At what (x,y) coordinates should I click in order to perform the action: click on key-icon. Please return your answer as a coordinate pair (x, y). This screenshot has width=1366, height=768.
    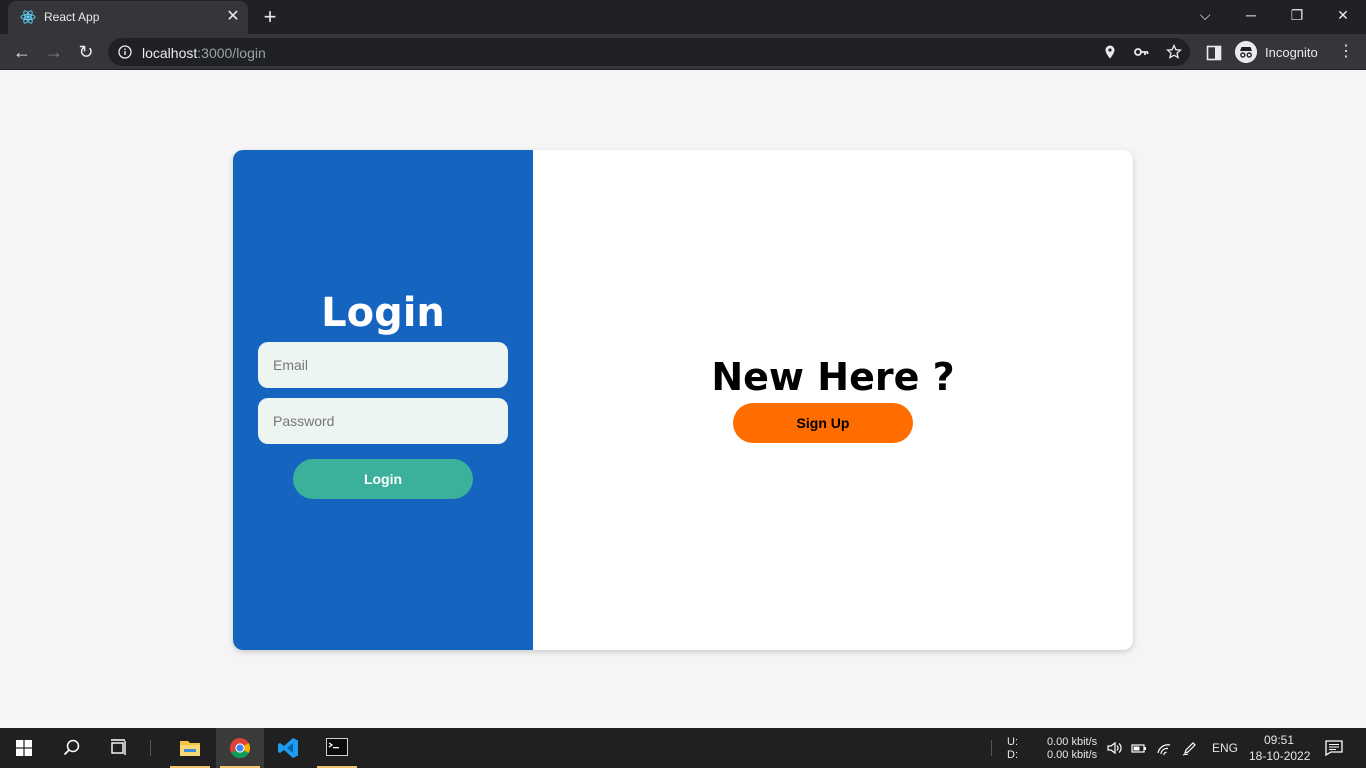
    Looking at the image, I should click on (1141, 52).